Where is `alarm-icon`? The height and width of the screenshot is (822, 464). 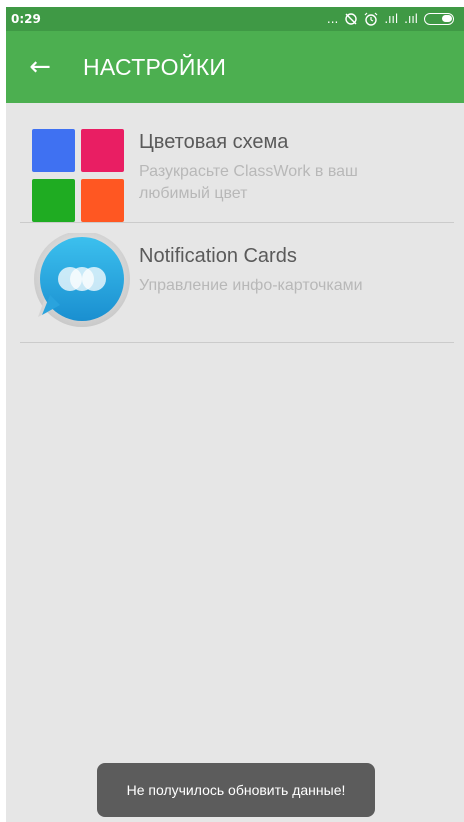 alarm-icon is located at coordinates (371, 19).